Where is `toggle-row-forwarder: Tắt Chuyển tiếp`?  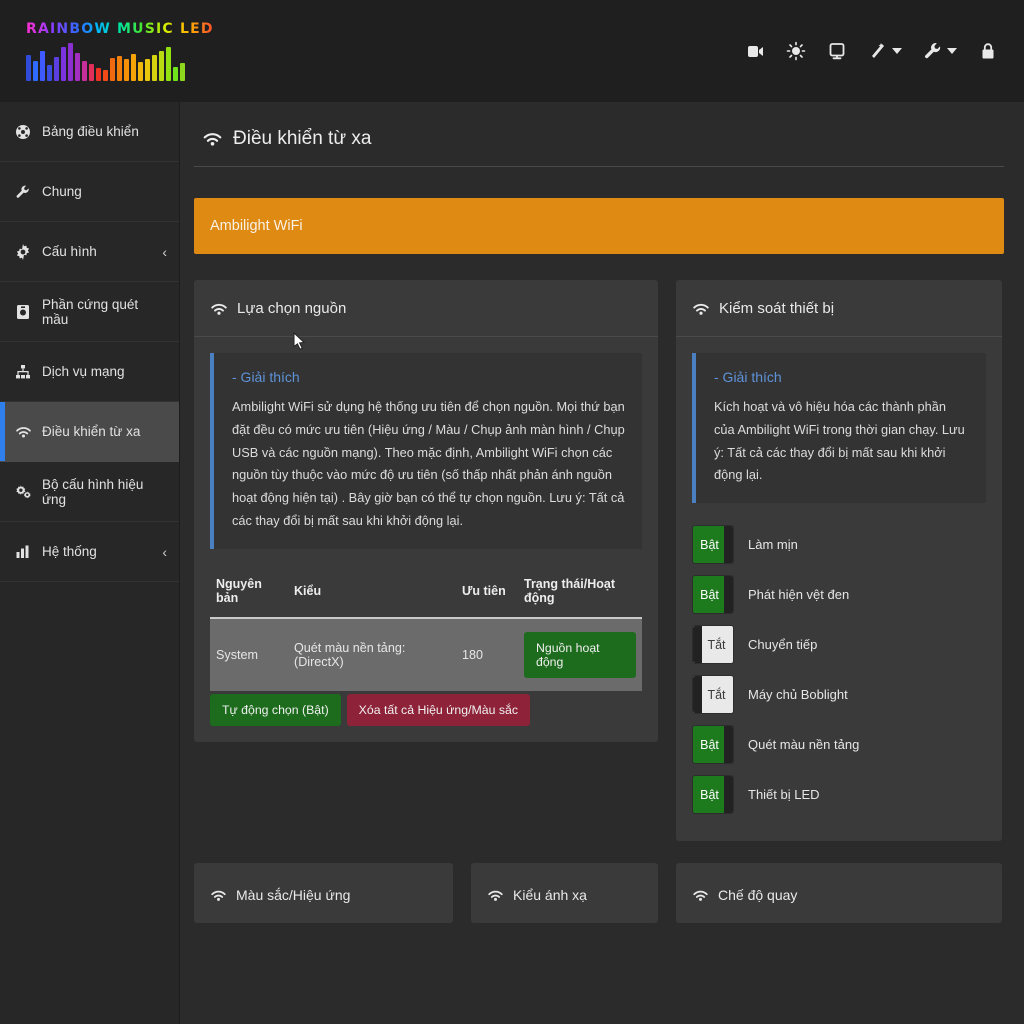
toggle-row-forwarder: Tắt Chuyển tiếp is located at coordinates (839, 645).